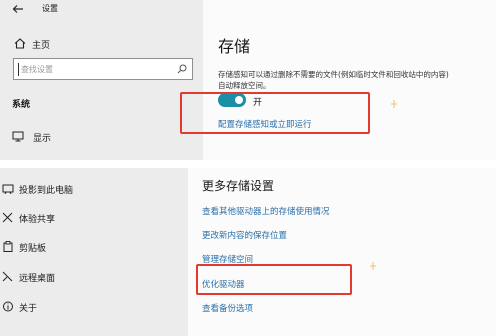 The image size is (496, 336). Describe the element at coordinates (275, 113) in the screenshot. I see `highlight-box-storage-sense` at that location.